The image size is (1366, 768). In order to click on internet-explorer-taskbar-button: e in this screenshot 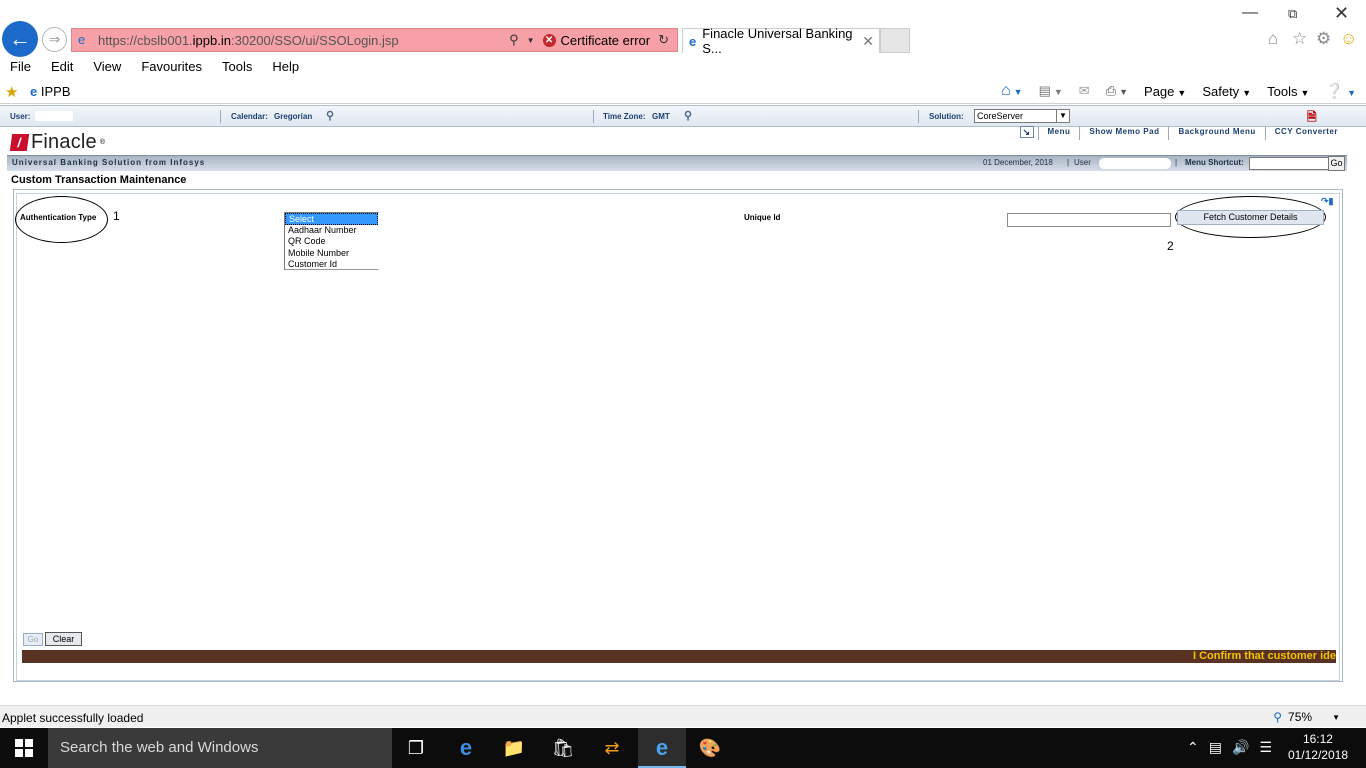, I will do `click(662, 748)`.